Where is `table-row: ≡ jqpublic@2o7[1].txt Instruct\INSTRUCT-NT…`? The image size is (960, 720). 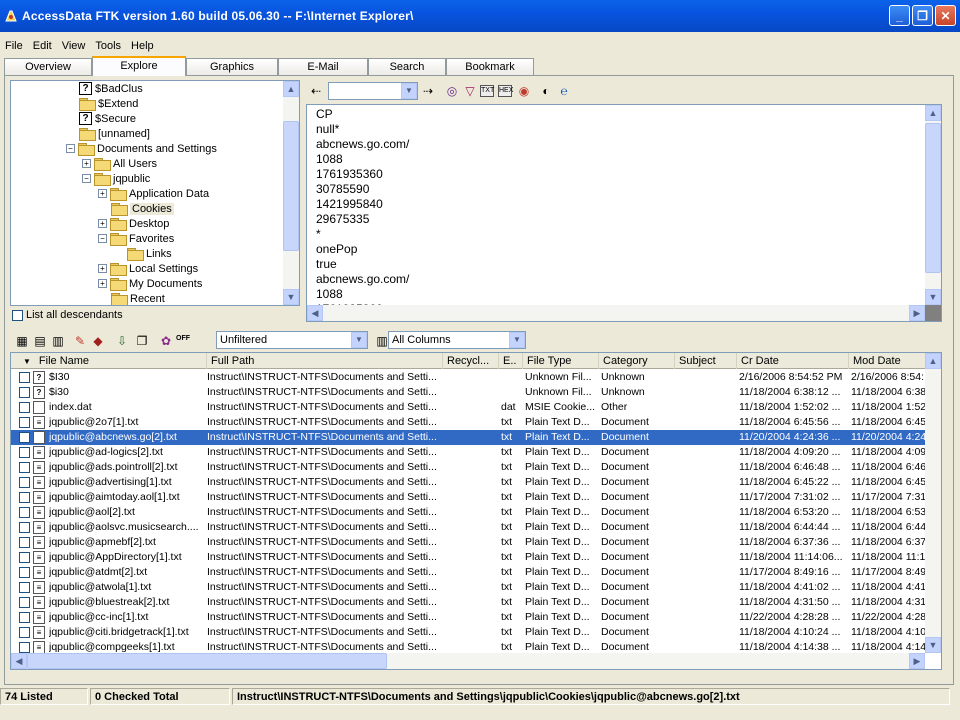
table-row: ≡ jqpublic@2o7[1].txt Instruct\INSTRUCT-NT… is located at coordinates (469, 422).